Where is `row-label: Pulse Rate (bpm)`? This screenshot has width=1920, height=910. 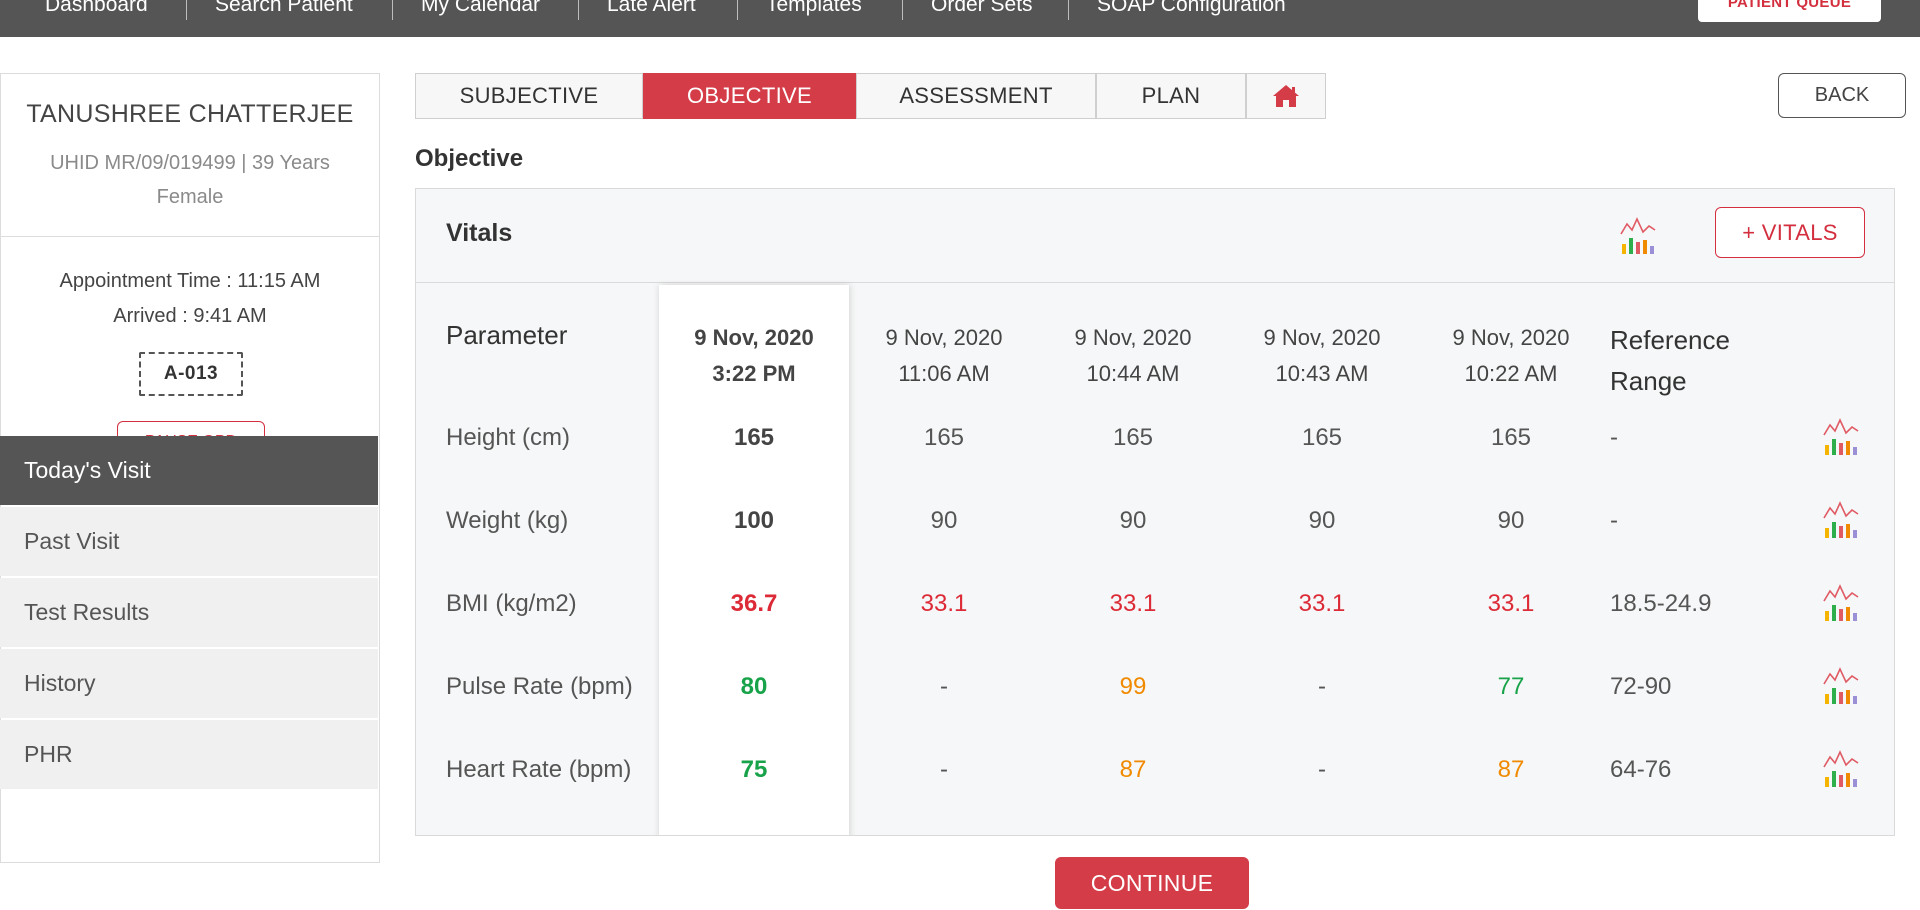
row-label: Pulse Rate (bpm) is located at coordinates (539, 686).